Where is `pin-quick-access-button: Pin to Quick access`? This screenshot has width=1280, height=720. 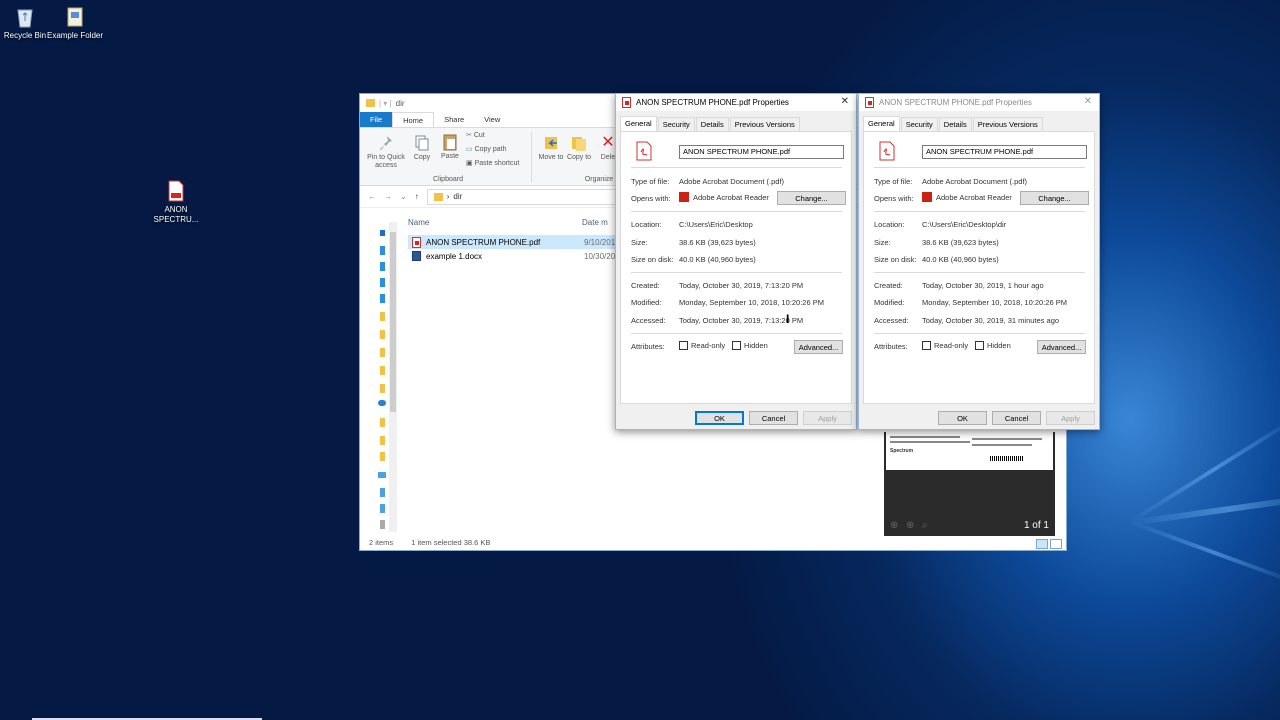 pin-quick-access-button: Pin to Quick access is located at coordinates (386, 152).